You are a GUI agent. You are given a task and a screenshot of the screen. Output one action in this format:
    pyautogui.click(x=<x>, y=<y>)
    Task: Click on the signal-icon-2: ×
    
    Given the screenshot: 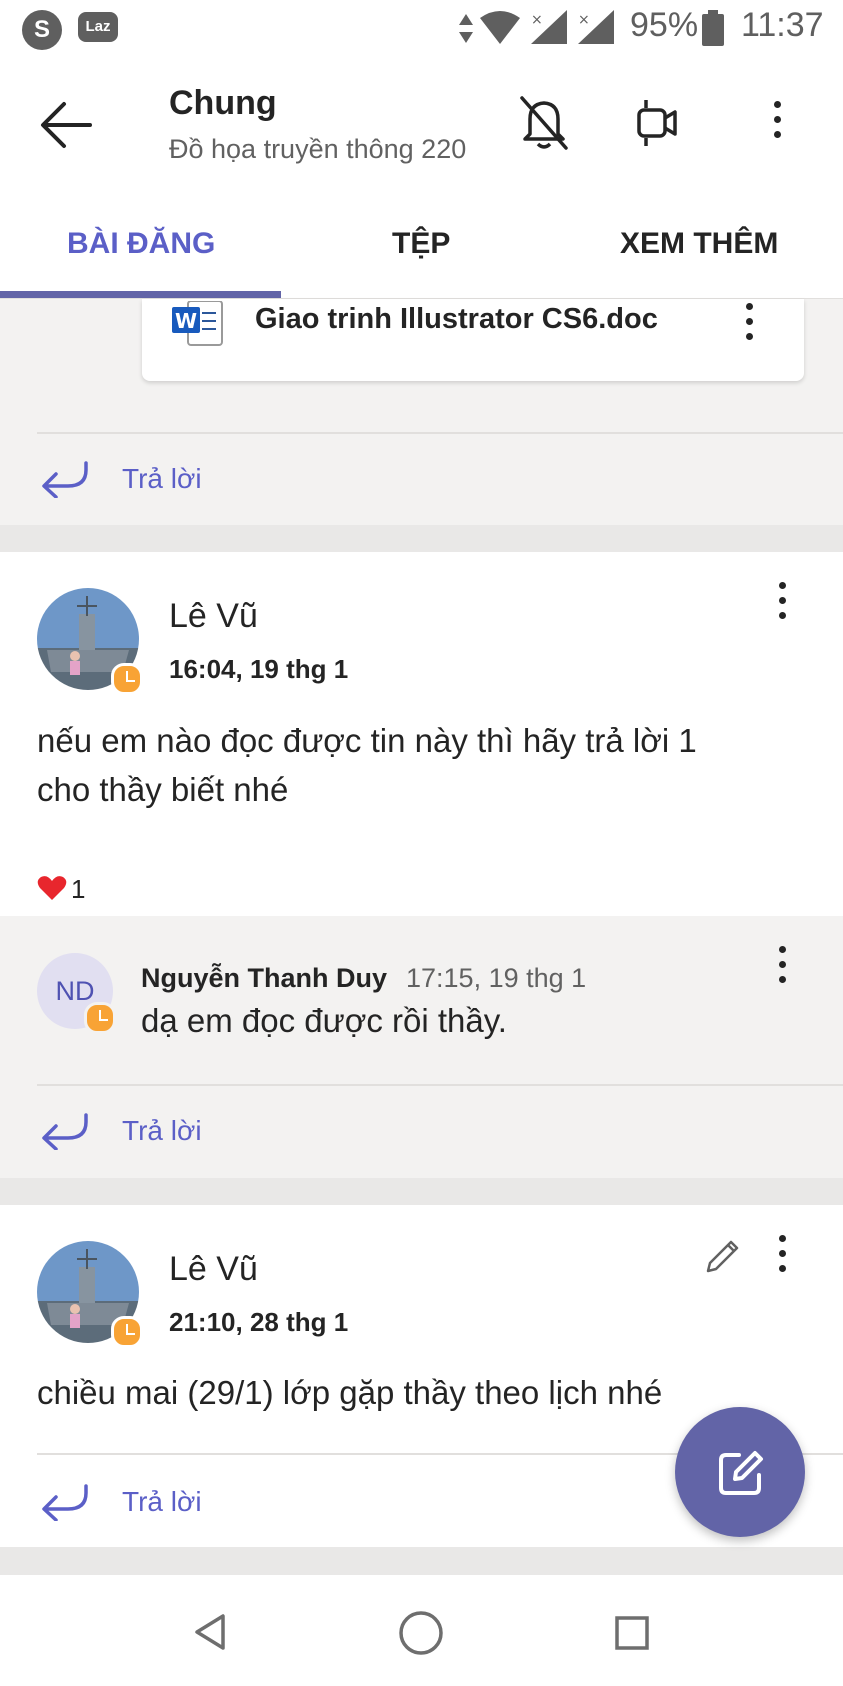 What is the action you would take?
    pyautogui.click(x=596, y=27)
    